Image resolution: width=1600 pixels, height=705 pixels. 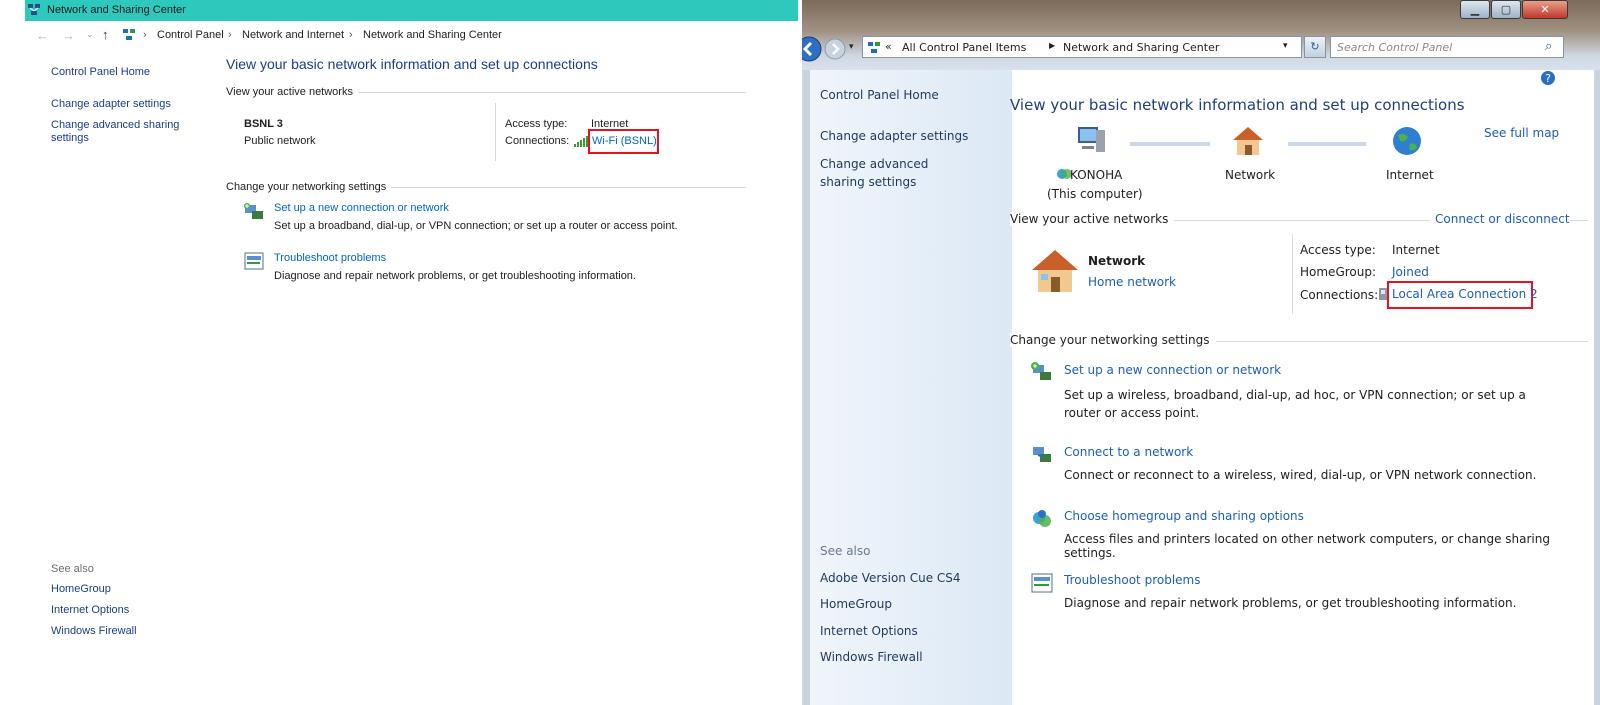 I want to click on maximize-button: ▢, so click(x=1506, y=9).